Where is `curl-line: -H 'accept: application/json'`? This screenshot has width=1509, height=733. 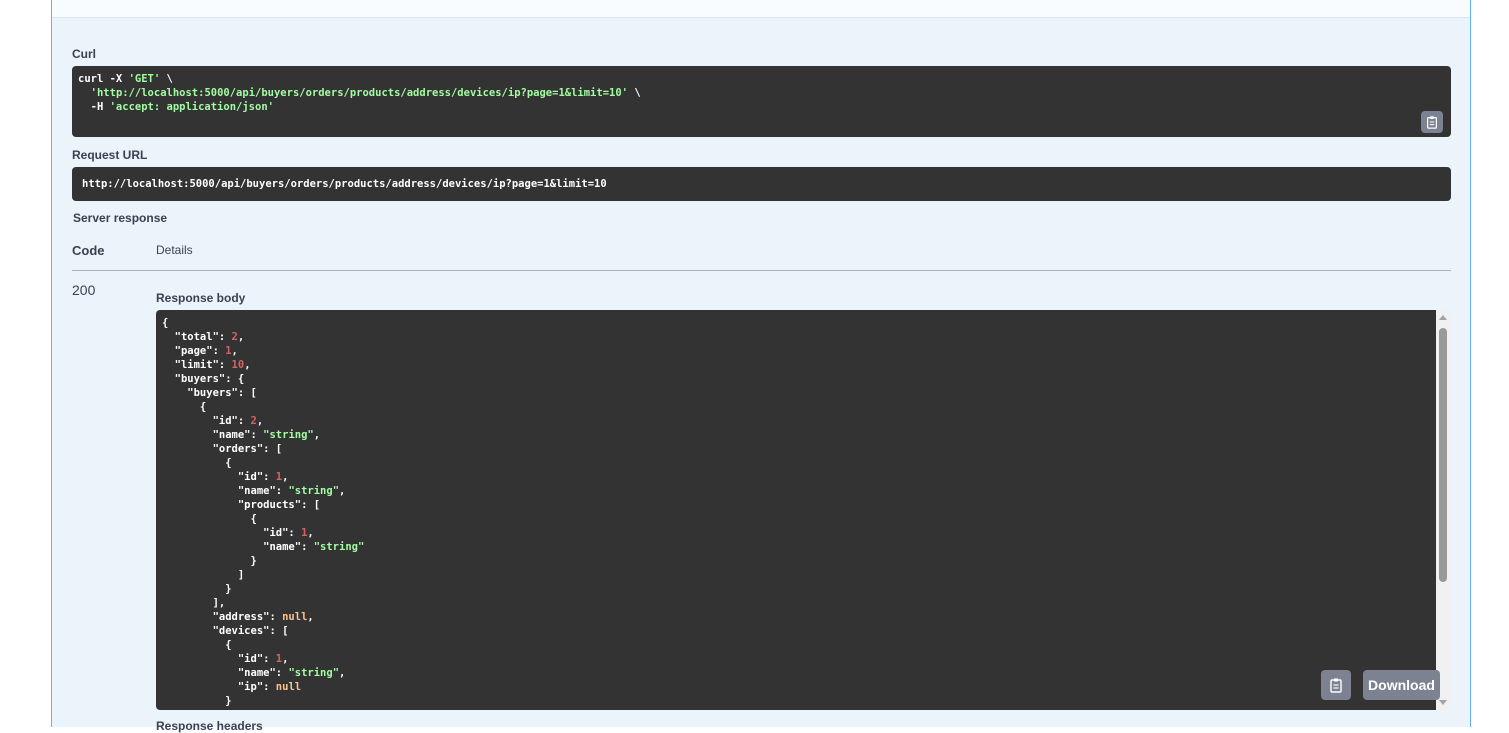 curl-line: -H 'accept: application/json' is located at coordinates (176, 107).